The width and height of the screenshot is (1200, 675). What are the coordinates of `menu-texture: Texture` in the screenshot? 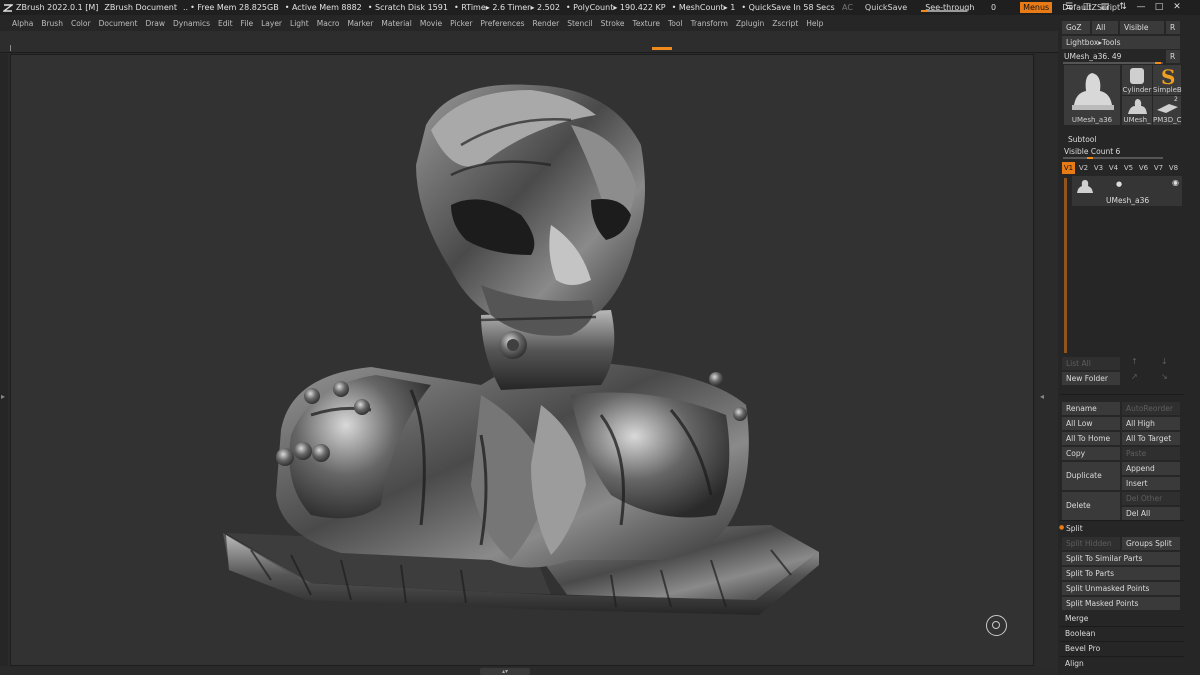 It's located at (646, 23).